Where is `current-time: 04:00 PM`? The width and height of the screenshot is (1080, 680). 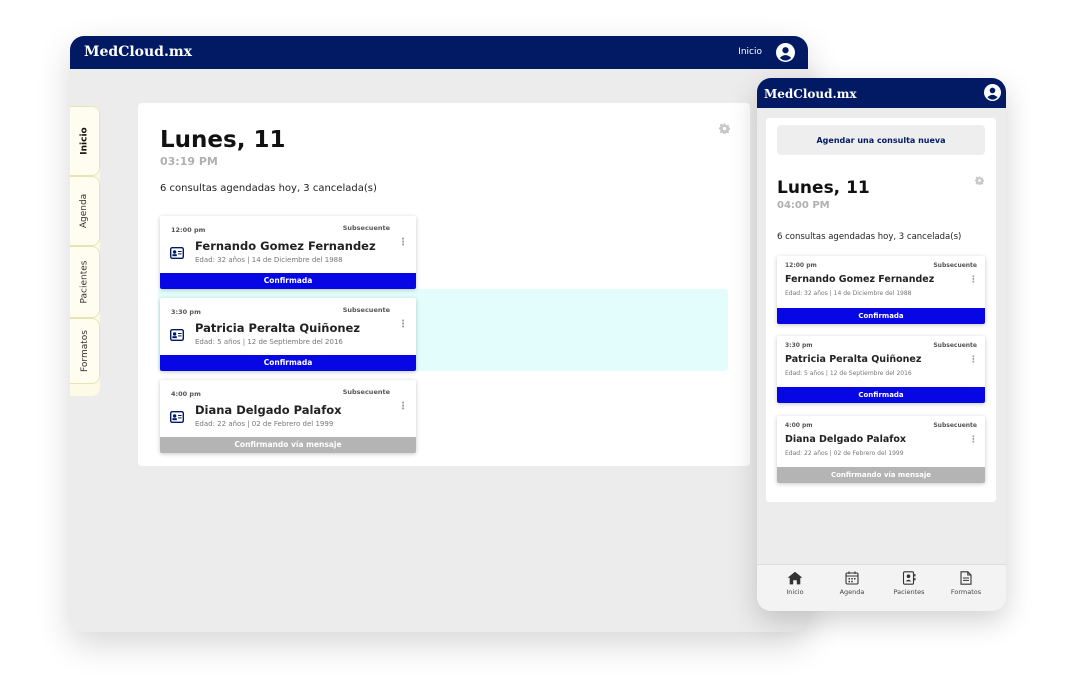 current-time: 04:00 PM is located at coordinates (803, 205).